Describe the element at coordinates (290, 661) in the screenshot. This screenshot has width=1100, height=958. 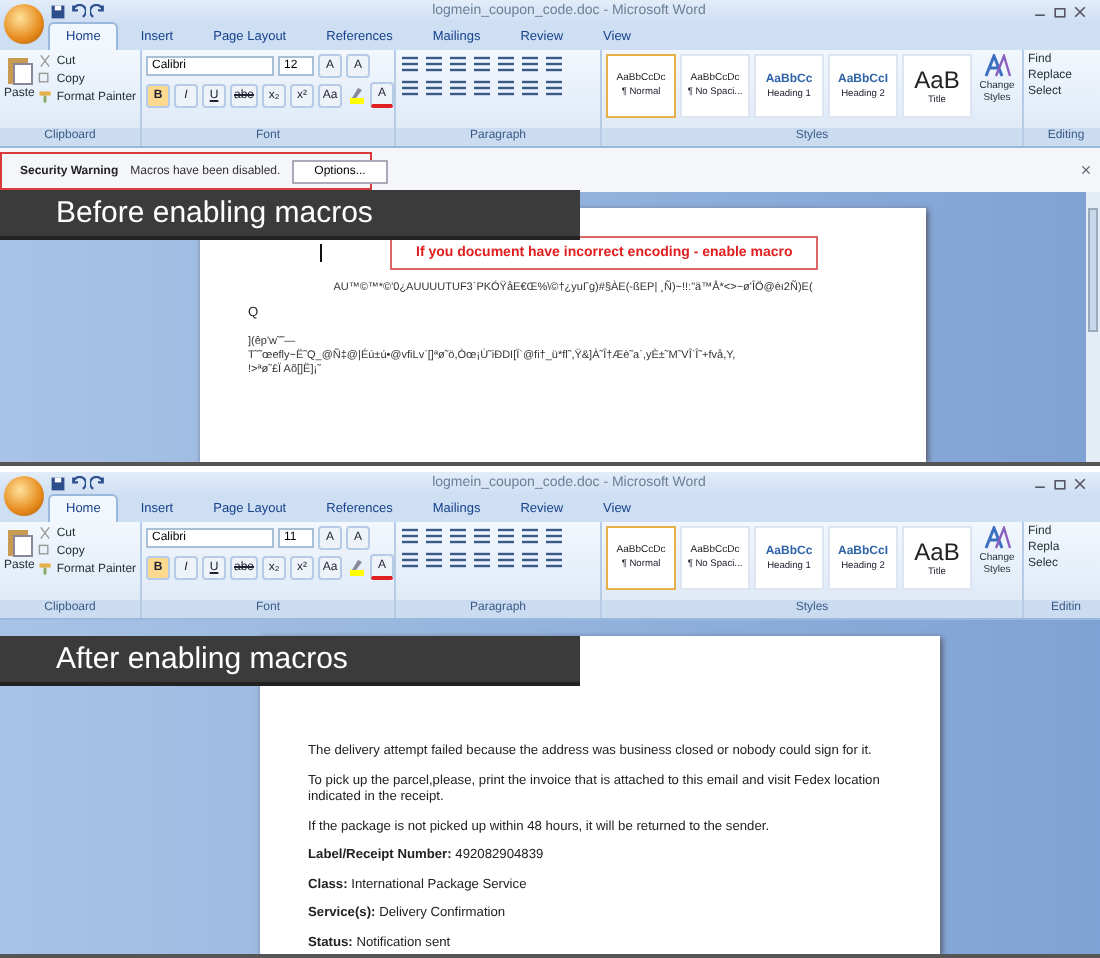
I see `caption-banner: After enabling macros` at that location.